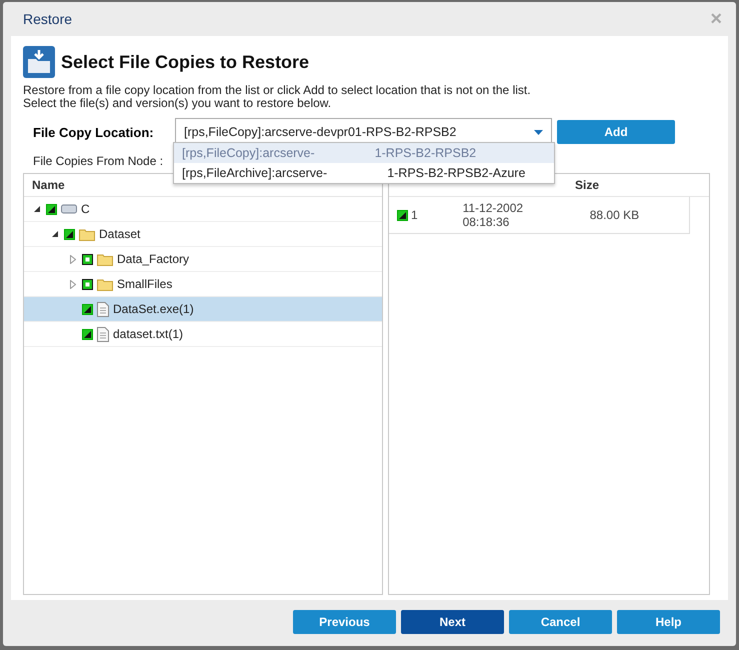 This screenshot has height=650, width=739. Describe the element at coordinates (47, 19) in the screenshot. I see `window-title: Restore` at that location.